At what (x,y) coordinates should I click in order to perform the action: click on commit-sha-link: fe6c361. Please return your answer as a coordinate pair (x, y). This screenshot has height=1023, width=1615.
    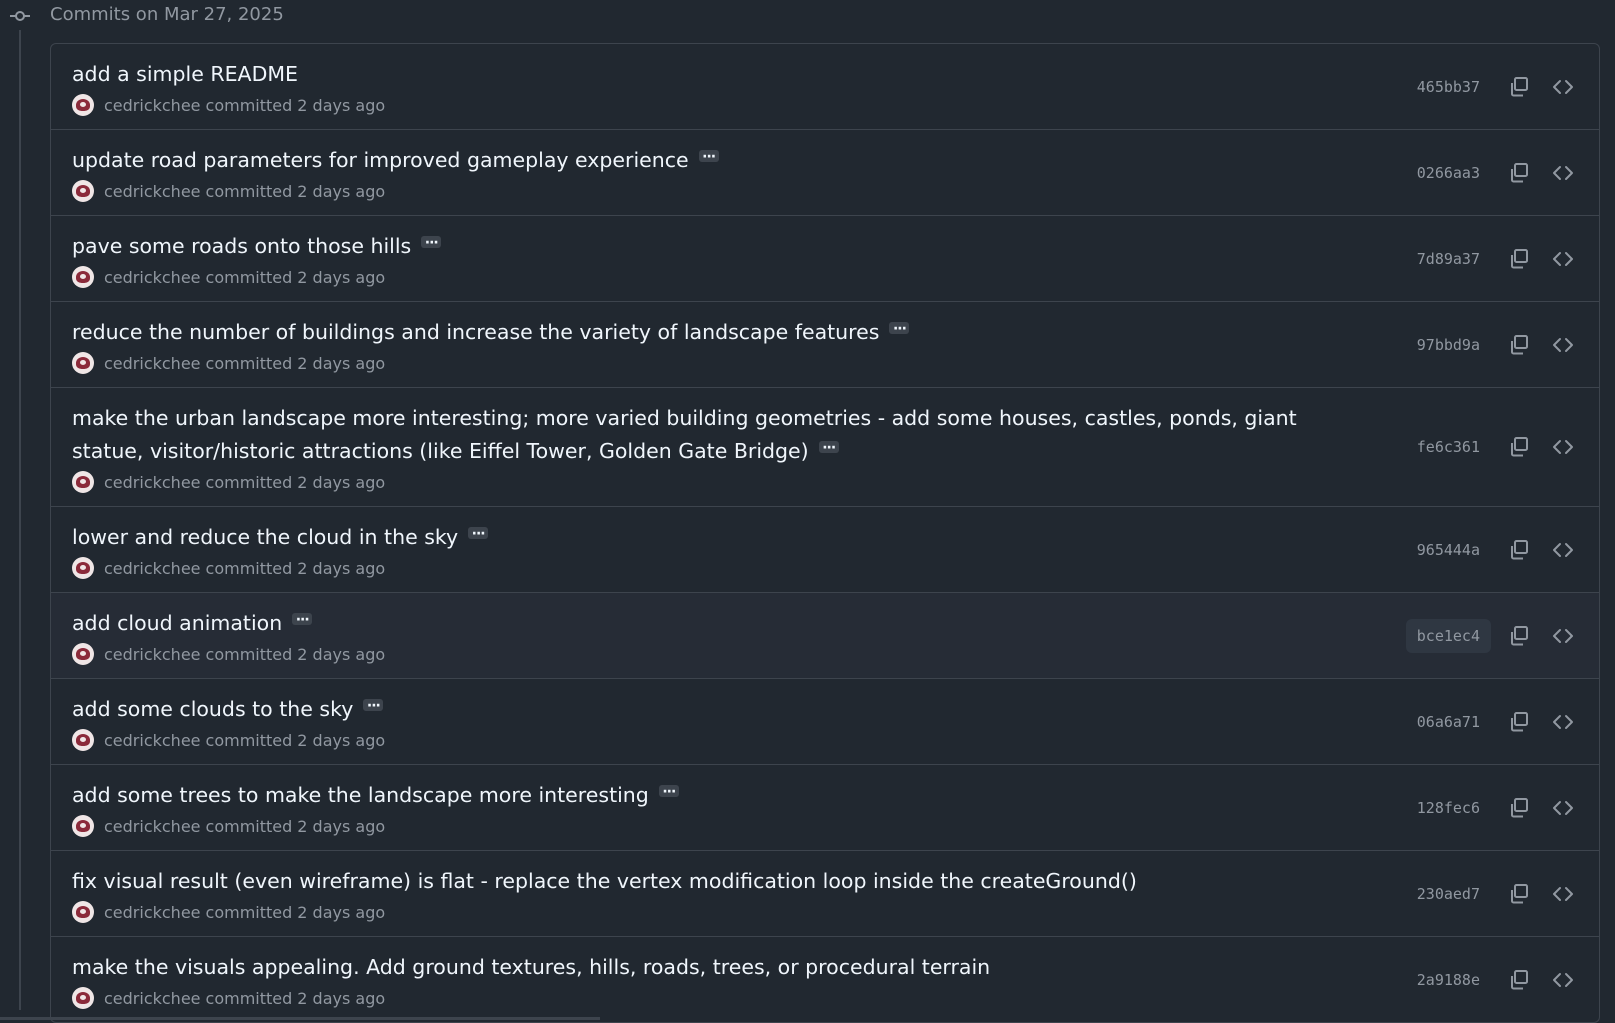
    Looking at the image, I should click on (1448, 447).